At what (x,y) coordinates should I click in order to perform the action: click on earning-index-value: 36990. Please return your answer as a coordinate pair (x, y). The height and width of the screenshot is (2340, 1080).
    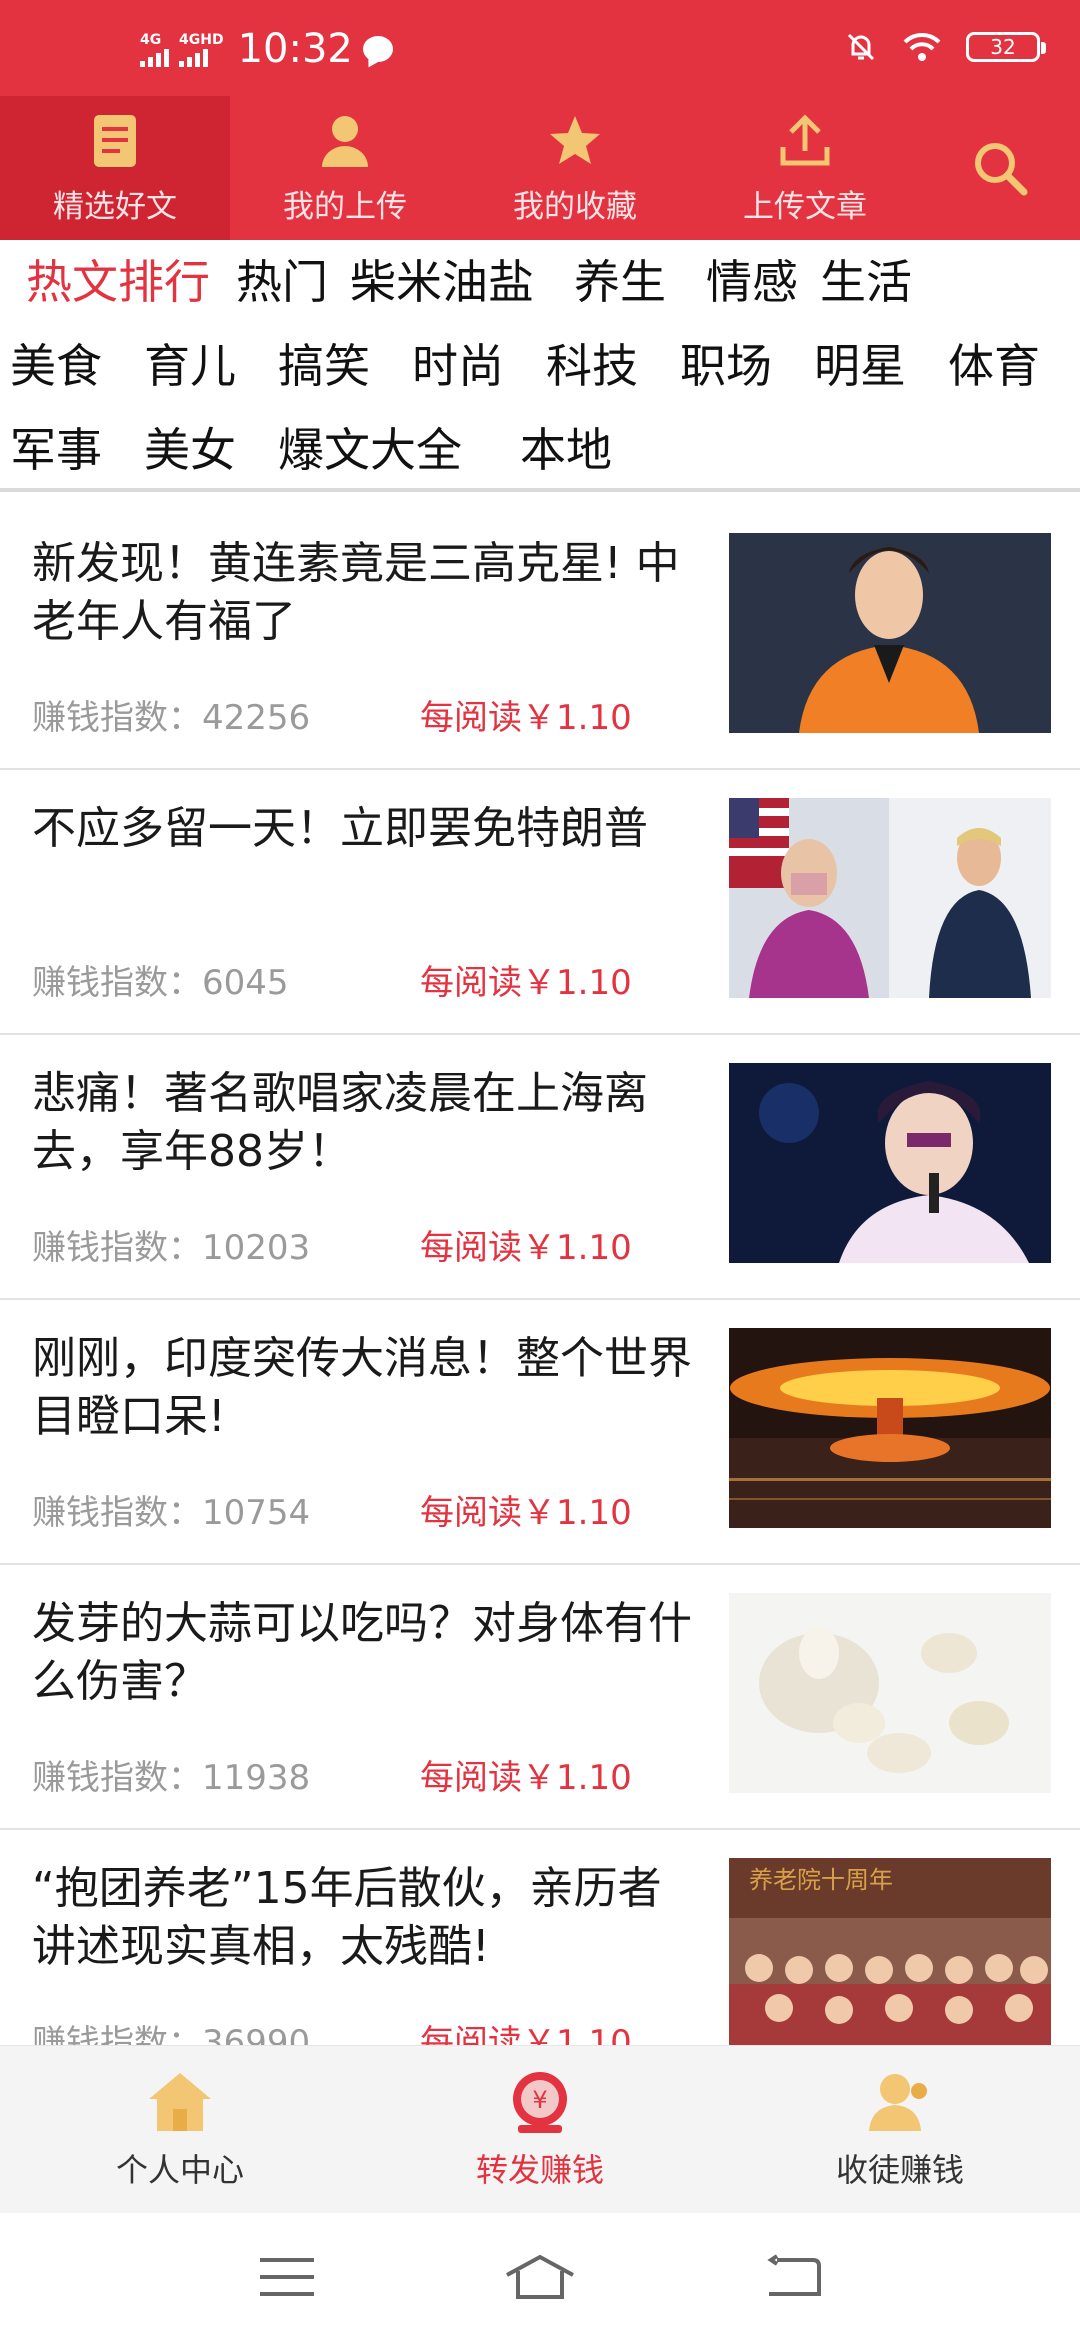
    Looking at the image, I should click on (256, 2034).